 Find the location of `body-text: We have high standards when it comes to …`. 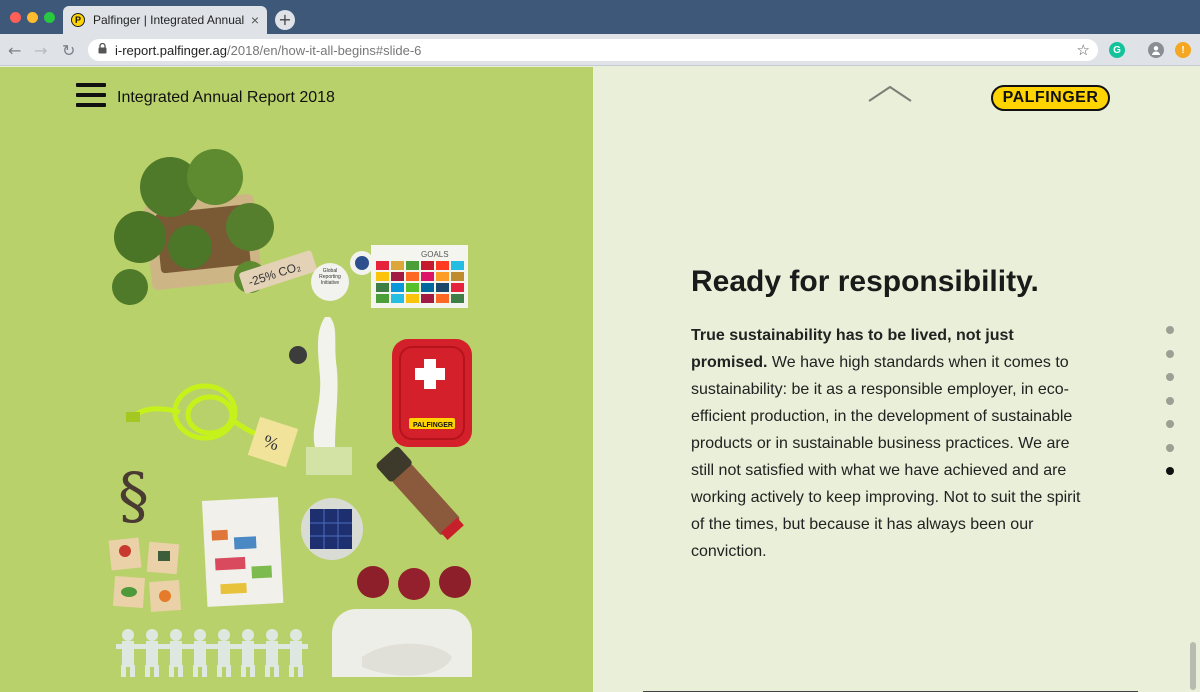

body-text: We have high standards when it comes to … is located at coordinates (886, 457).